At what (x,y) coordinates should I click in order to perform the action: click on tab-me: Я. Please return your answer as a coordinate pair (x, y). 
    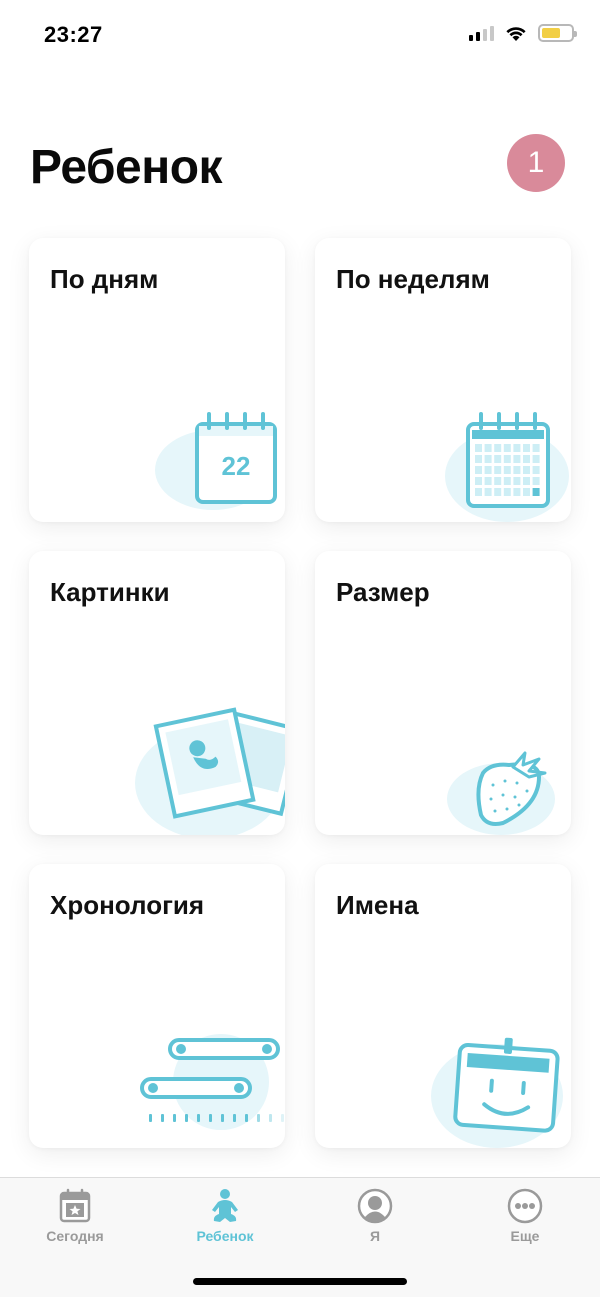
    Looking at the image, I should click on (375, 1216).